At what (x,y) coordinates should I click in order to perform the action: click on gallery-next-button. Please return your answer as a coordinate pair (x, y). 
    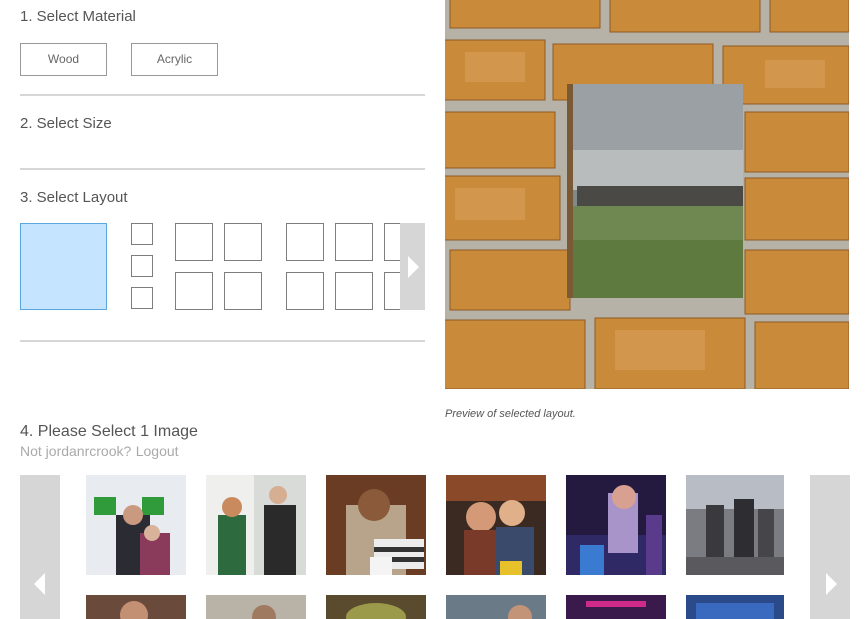
    Looking at the image, I should click on (830, 547).